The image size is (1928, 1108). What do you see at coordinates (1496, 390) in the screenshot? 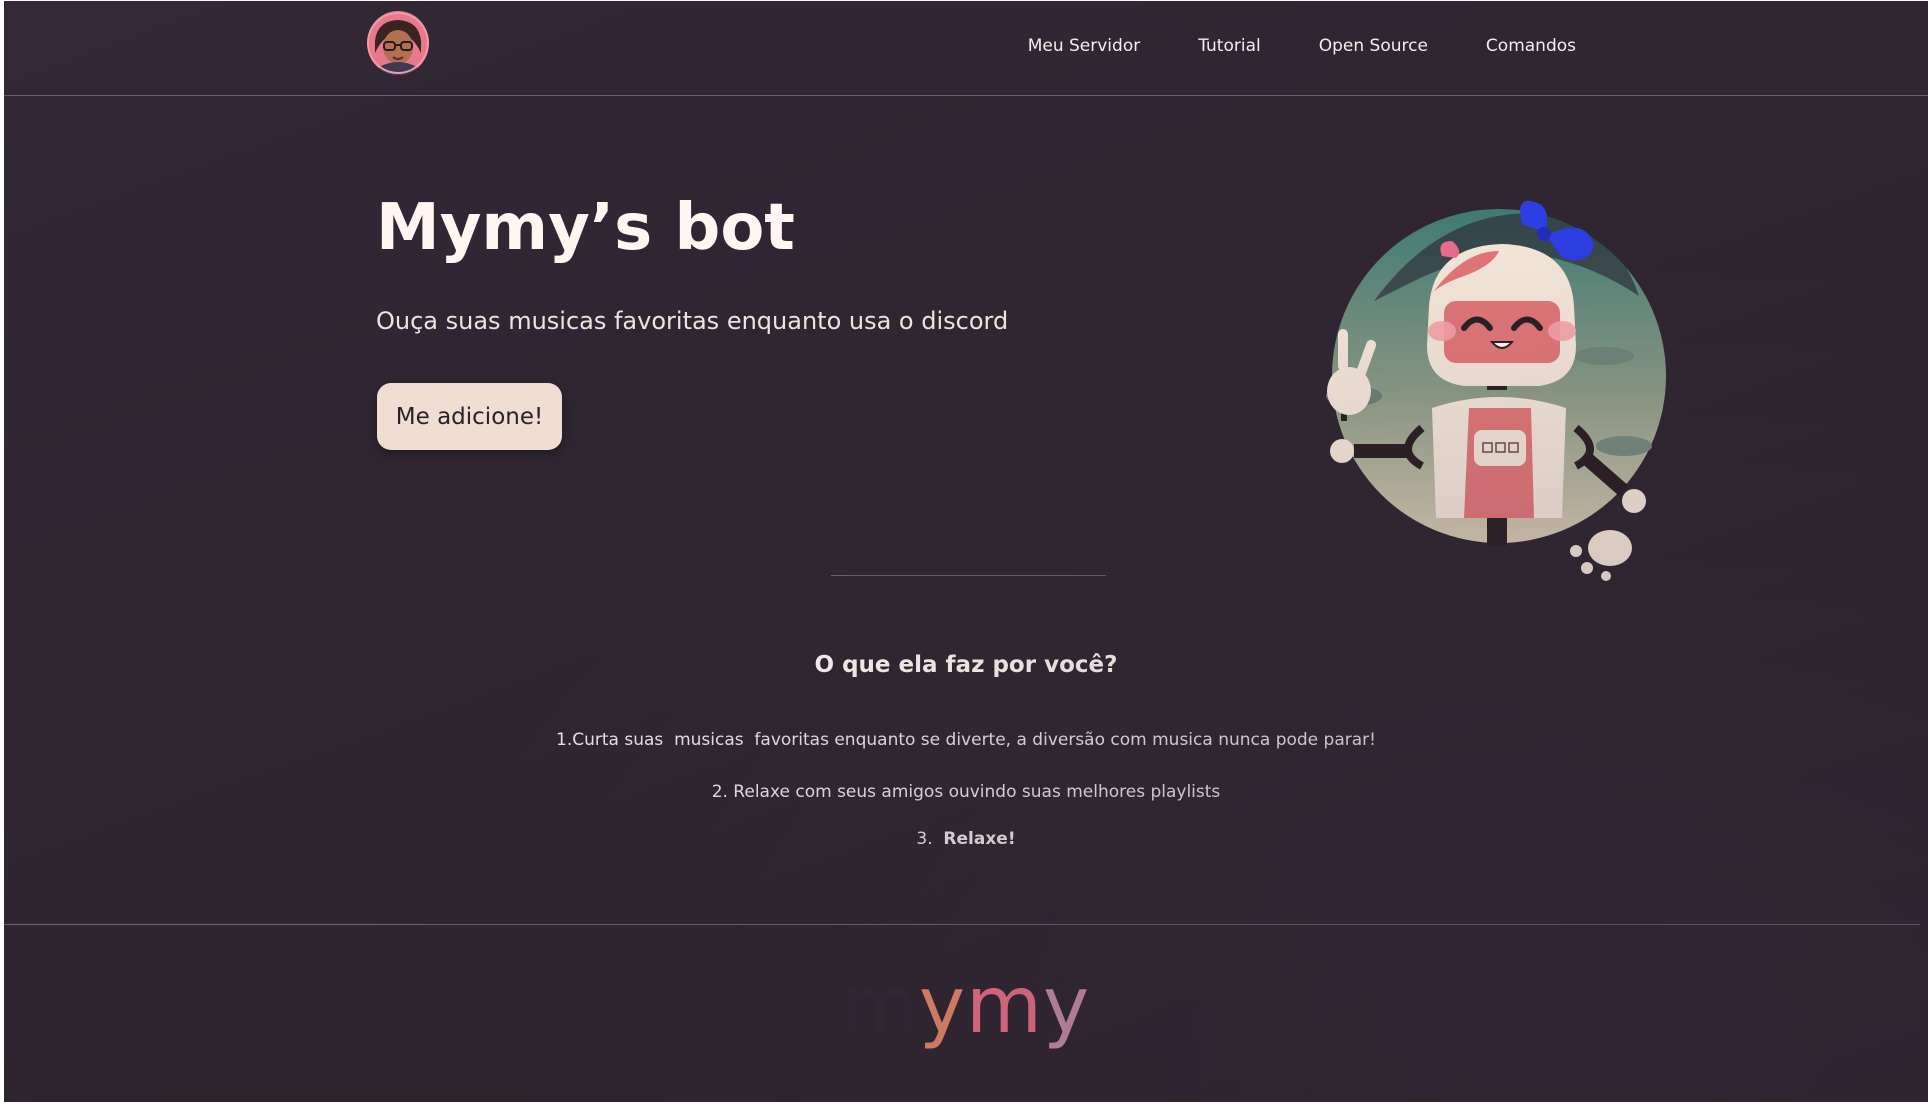
I see `robot-icon` at bounding box center [1496, 390].